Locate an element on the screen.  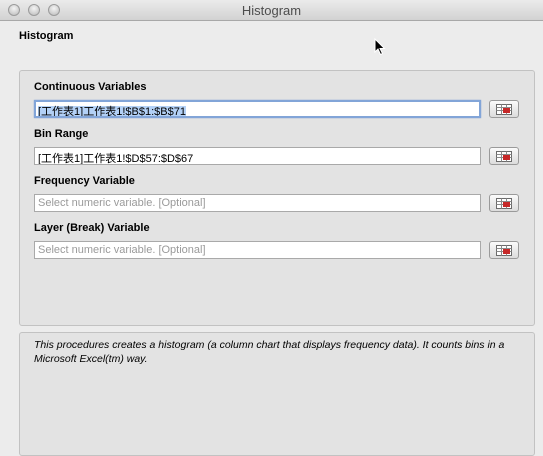
dialog-heading: Histogram is located at coordinates (46, 36).